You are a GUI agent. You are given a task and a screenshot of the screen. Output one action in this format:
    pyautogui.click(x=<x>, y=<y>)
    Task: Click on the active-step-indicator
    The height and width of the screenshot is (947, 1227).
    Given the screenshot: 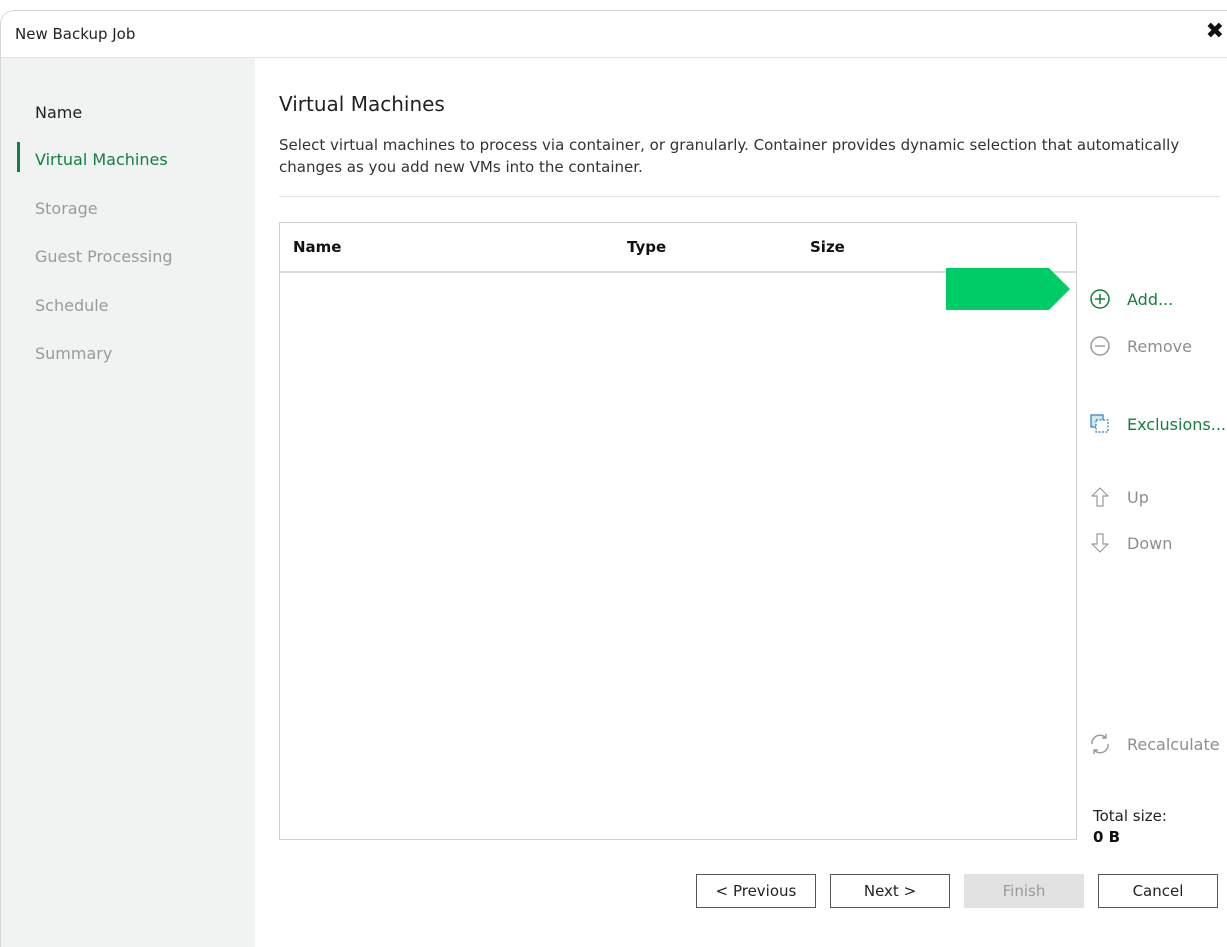 What is the action you would take?
    pyautogui.click(x=18, y=157)
    